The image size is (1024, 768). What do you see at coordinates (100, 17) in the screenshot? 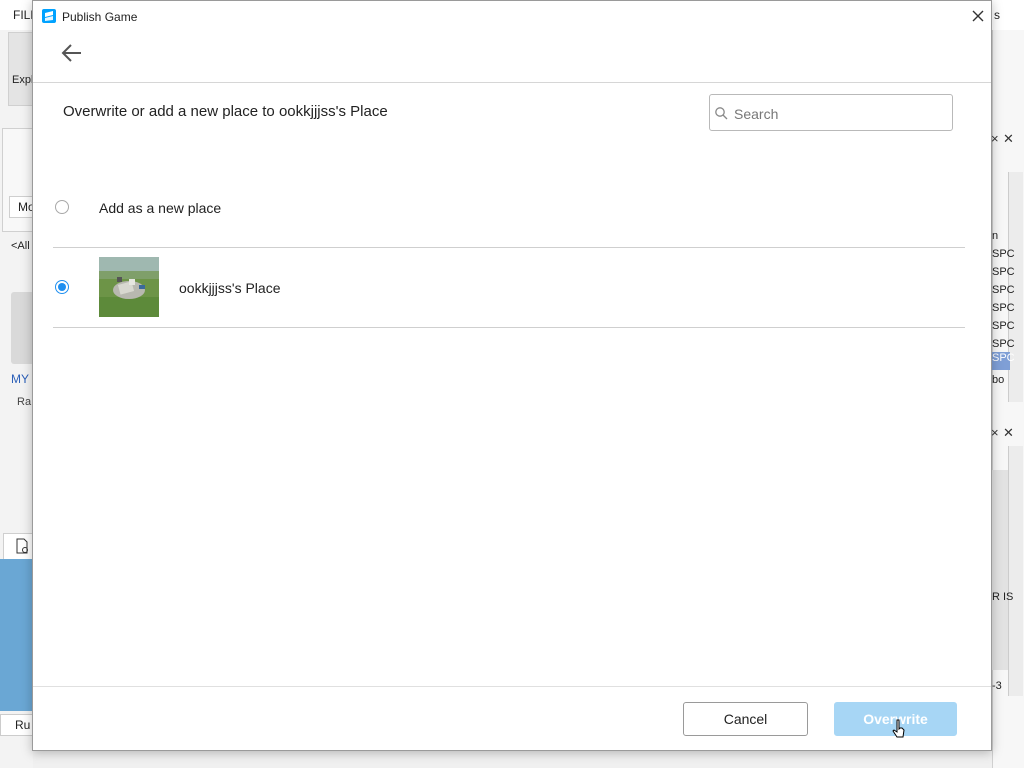
I see `dialog-title: Publish Game` at bounding box center [100, 17].